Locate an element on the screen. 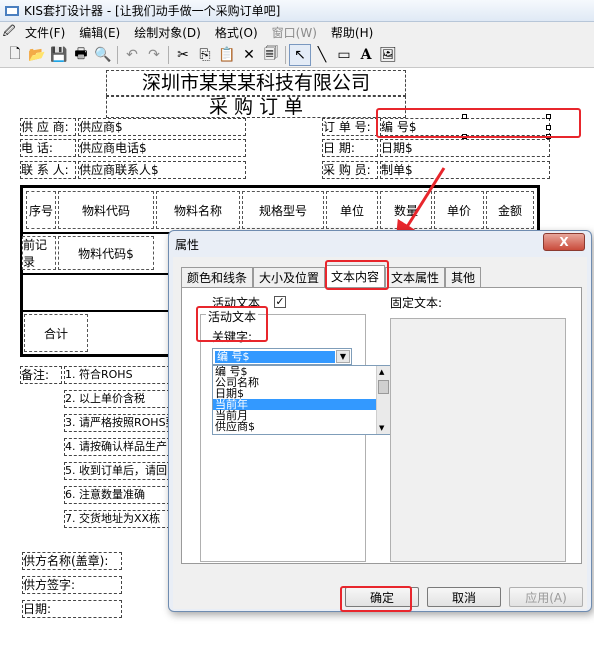 The width and height of the screenshot is (594, 656). contact-field: 供应商联系人$ is located at coordinates (162, 170).